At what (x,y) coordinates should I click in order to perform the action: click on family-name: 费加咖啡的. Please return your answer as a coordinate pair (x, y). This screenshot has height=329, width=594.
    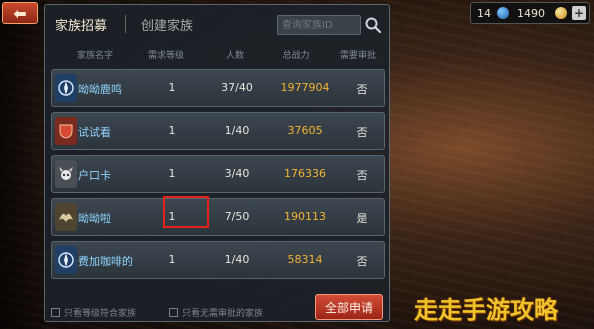
    Looking at the image, I should click on (105, 261).